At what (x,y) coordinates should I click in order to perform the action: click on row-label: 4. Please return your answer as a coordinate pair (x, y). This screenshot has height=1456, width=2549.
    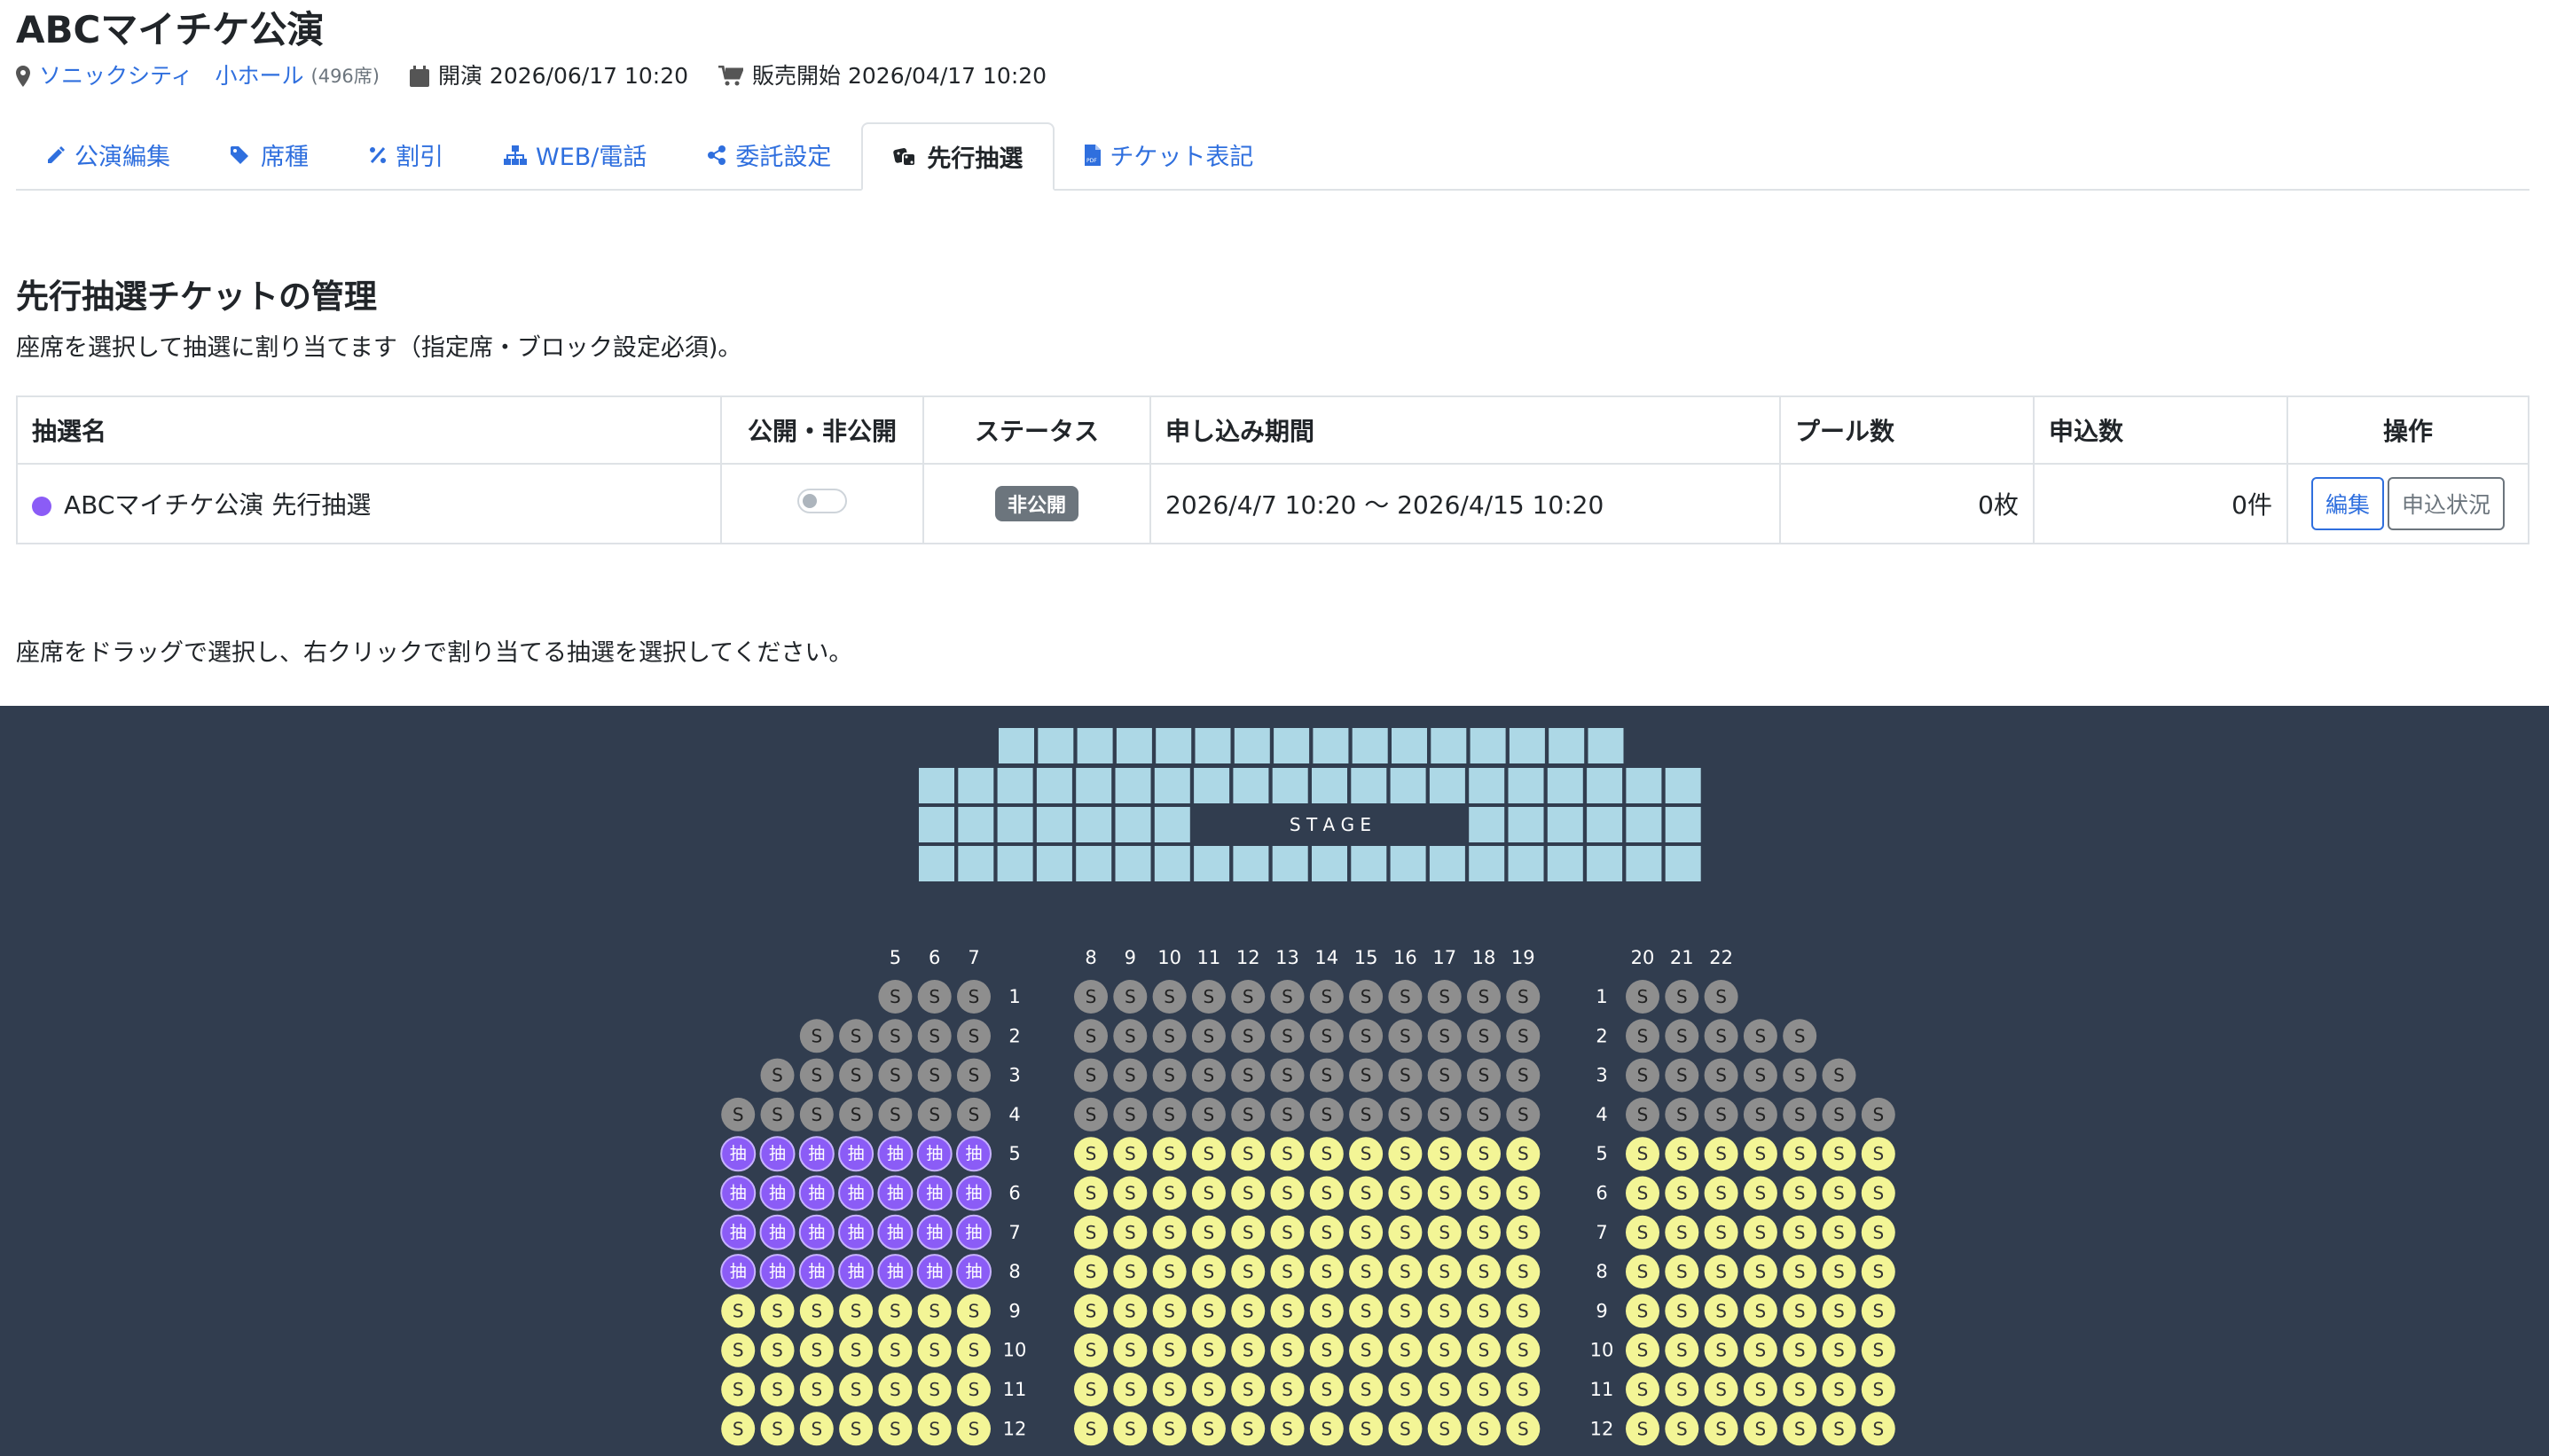
    Looking at the image, I should click on (1014, 1114).